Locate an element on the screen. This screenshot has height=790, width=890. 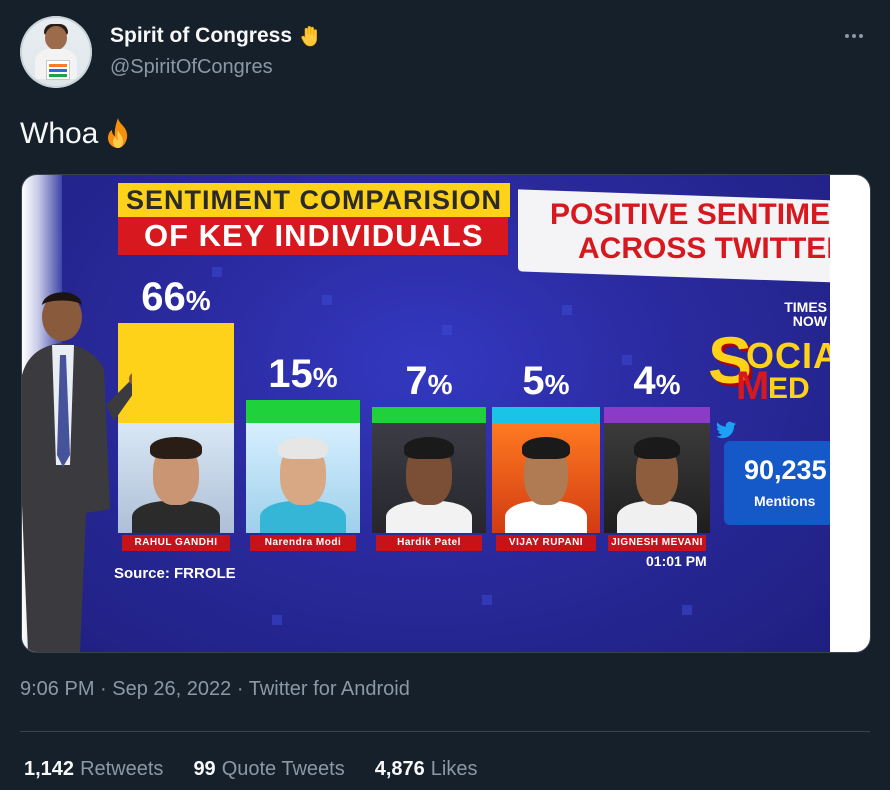
mentions-label: Mentions is located at coordinates (785, 501).